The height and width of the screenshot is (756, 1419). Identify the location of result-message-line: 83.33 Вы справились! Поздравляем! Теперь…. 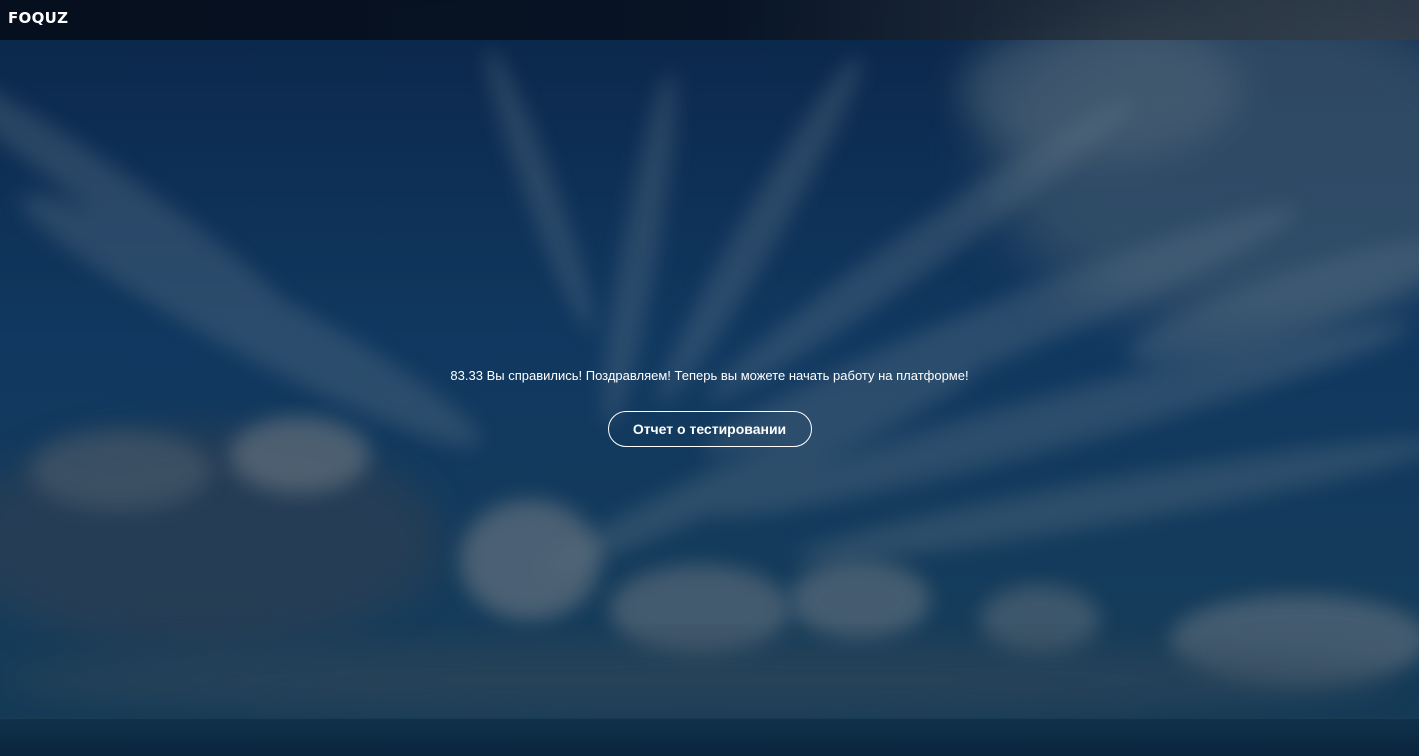
(709, 376).